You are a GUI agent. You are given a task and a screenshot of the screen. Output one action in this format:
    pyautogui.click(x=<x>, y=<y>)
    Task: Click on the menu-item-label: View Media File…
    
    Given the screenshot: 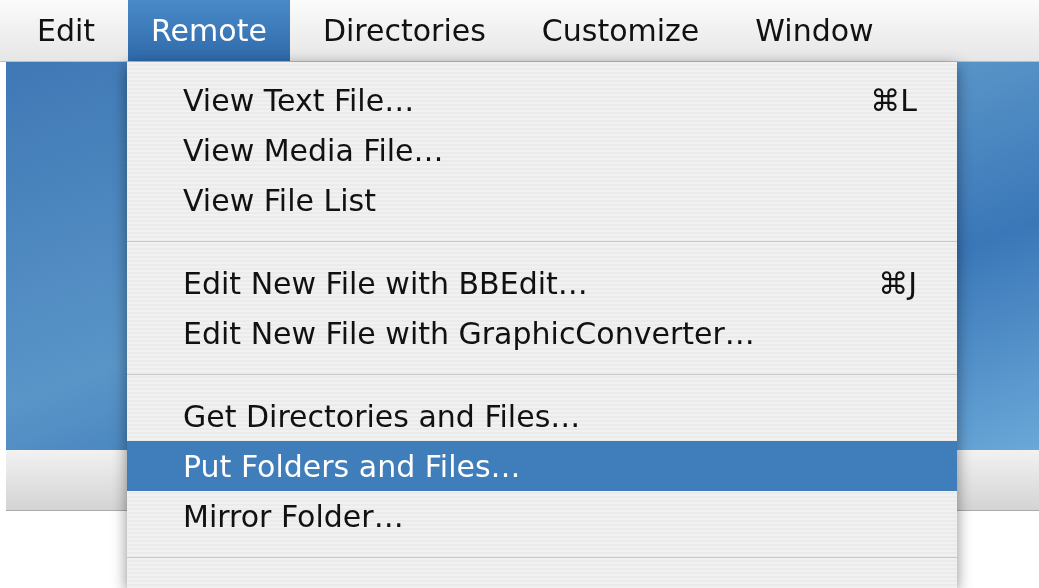 What is the action you would take?
    pyautogui.click(x=313, y=150)
    